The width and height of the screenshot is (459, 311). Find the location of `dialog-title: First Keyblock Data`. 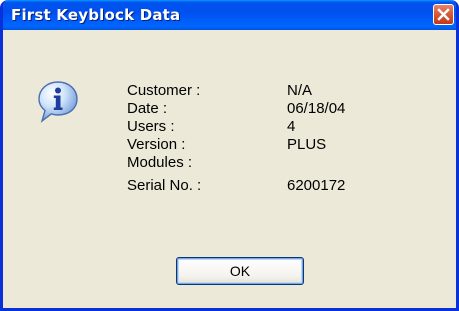

dialog-title: First Keyblock Data is located at coordinates (96, 15).